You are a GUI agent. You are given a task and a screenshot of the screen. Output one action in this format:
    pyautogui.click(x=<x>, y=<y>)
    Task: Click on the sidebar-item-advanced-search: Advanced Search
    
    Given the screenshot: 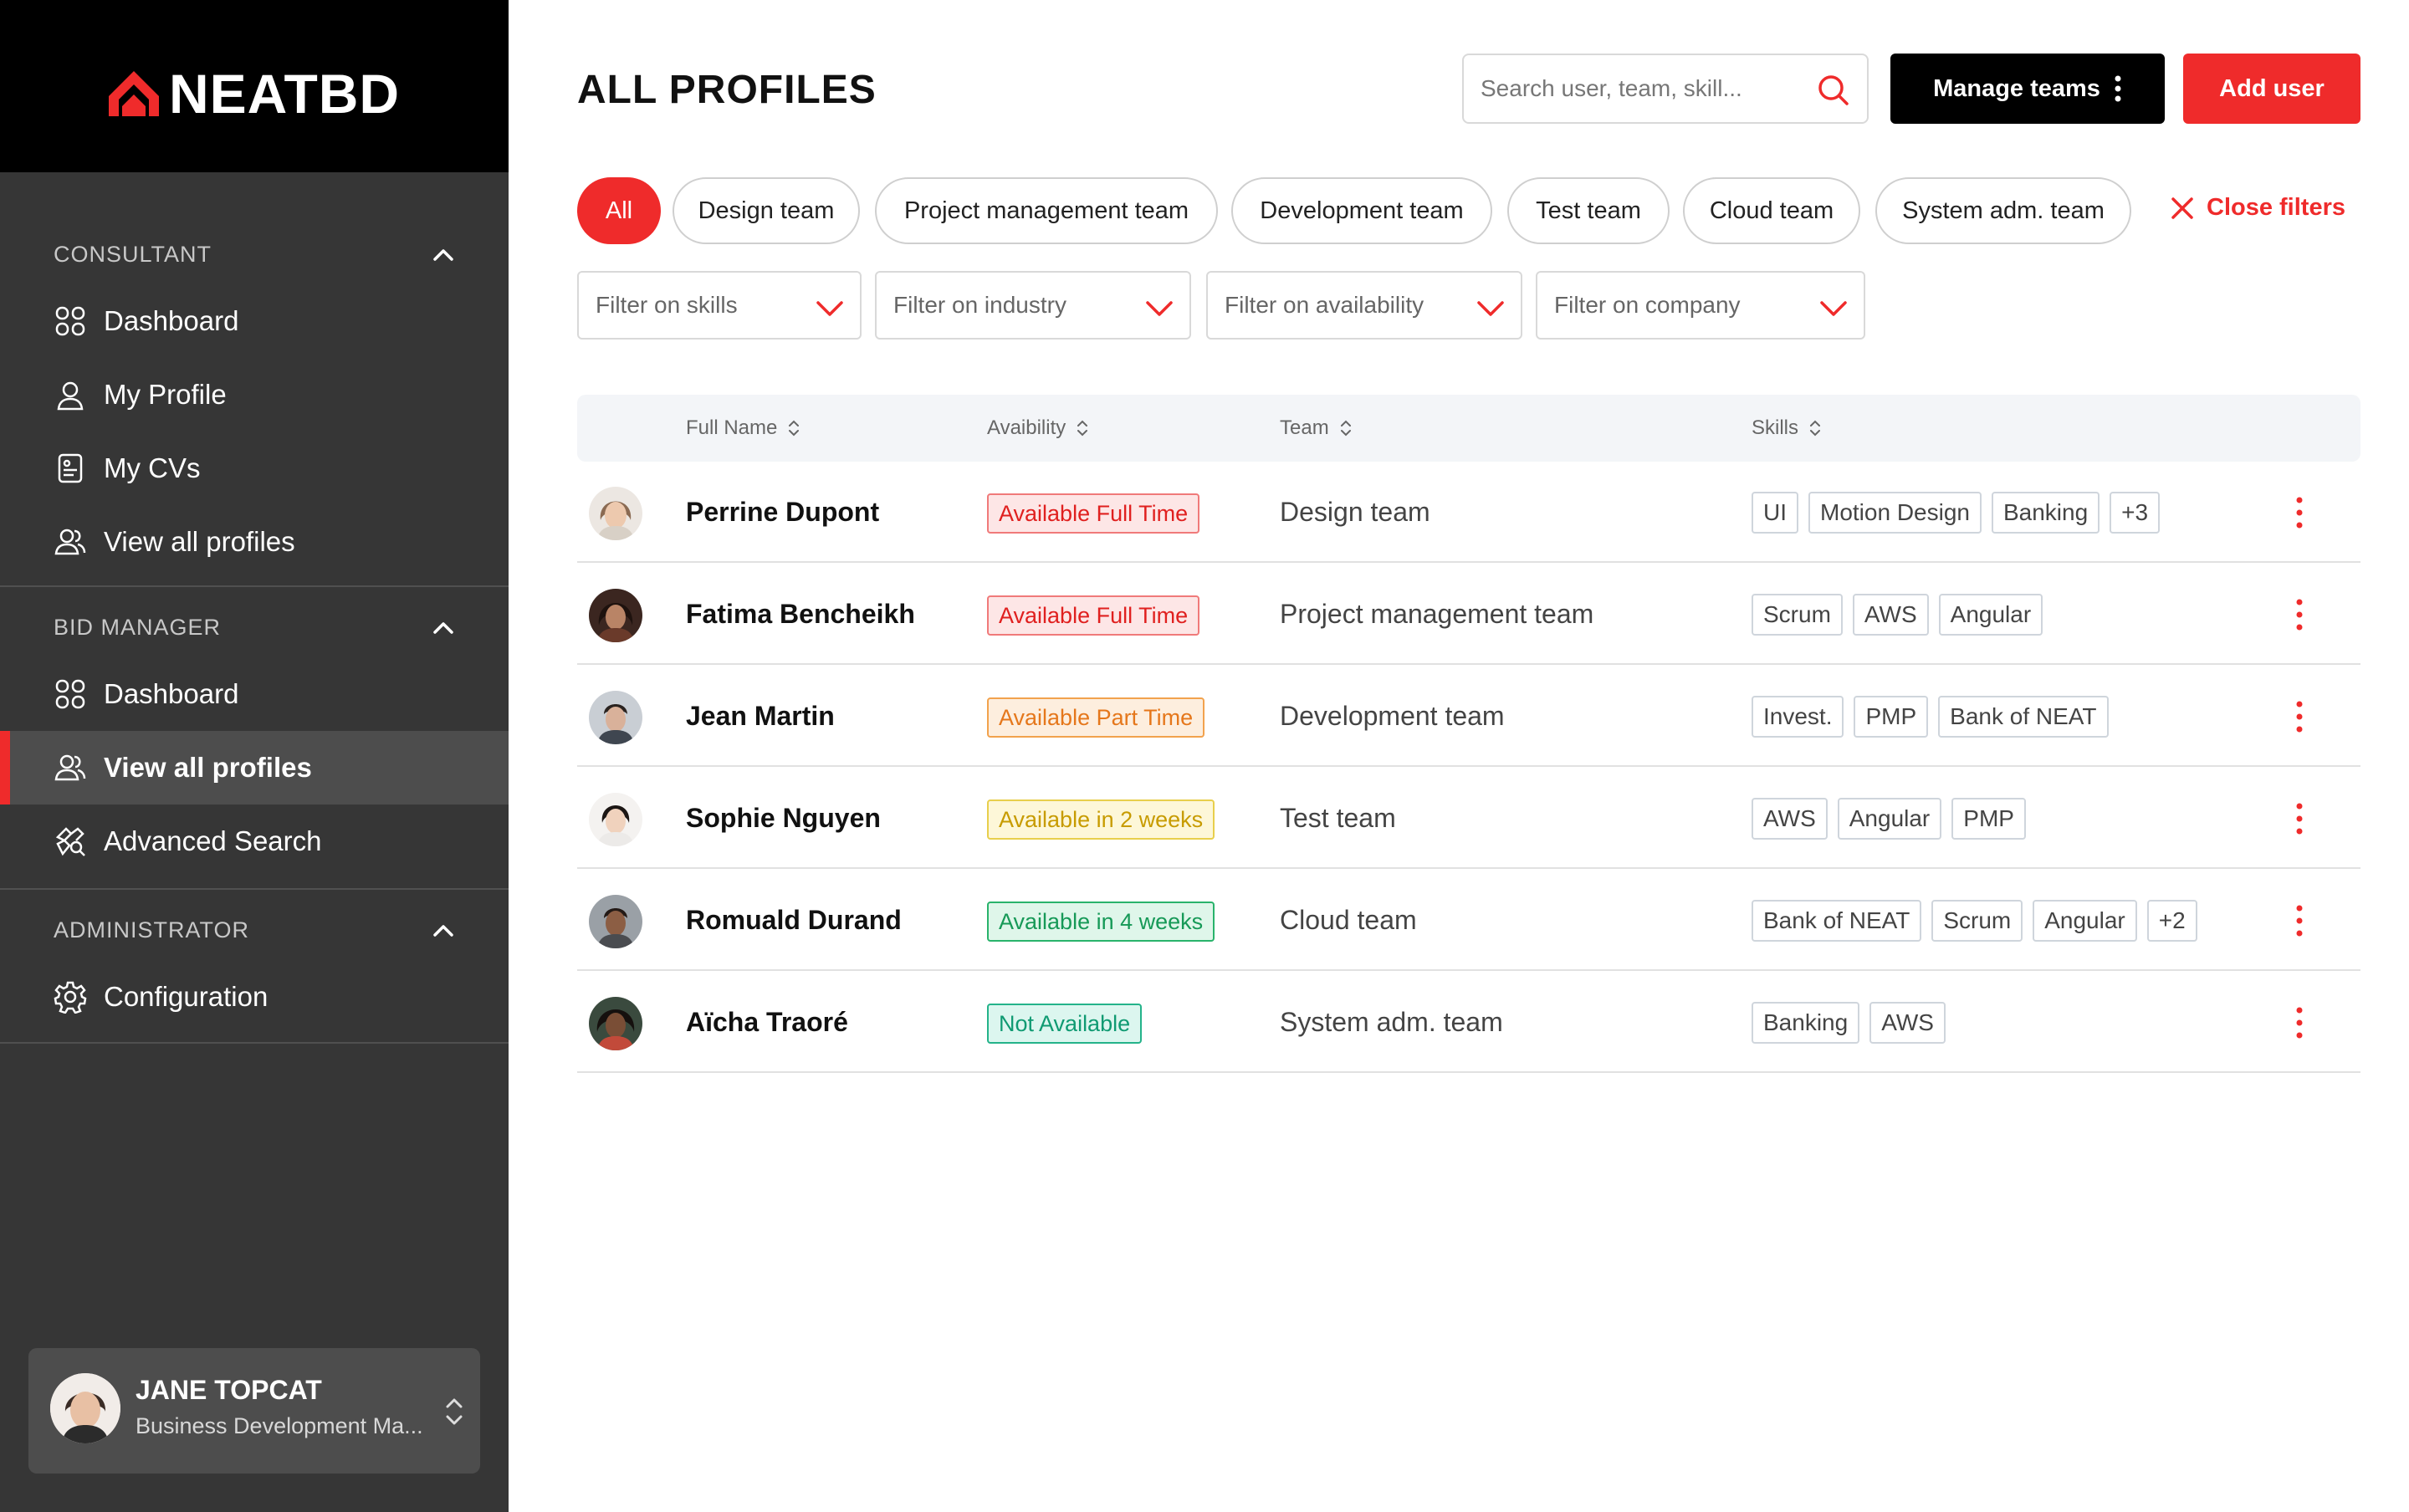 What is the action you would take?
    pyautogui.click(x=254, y=841)
    